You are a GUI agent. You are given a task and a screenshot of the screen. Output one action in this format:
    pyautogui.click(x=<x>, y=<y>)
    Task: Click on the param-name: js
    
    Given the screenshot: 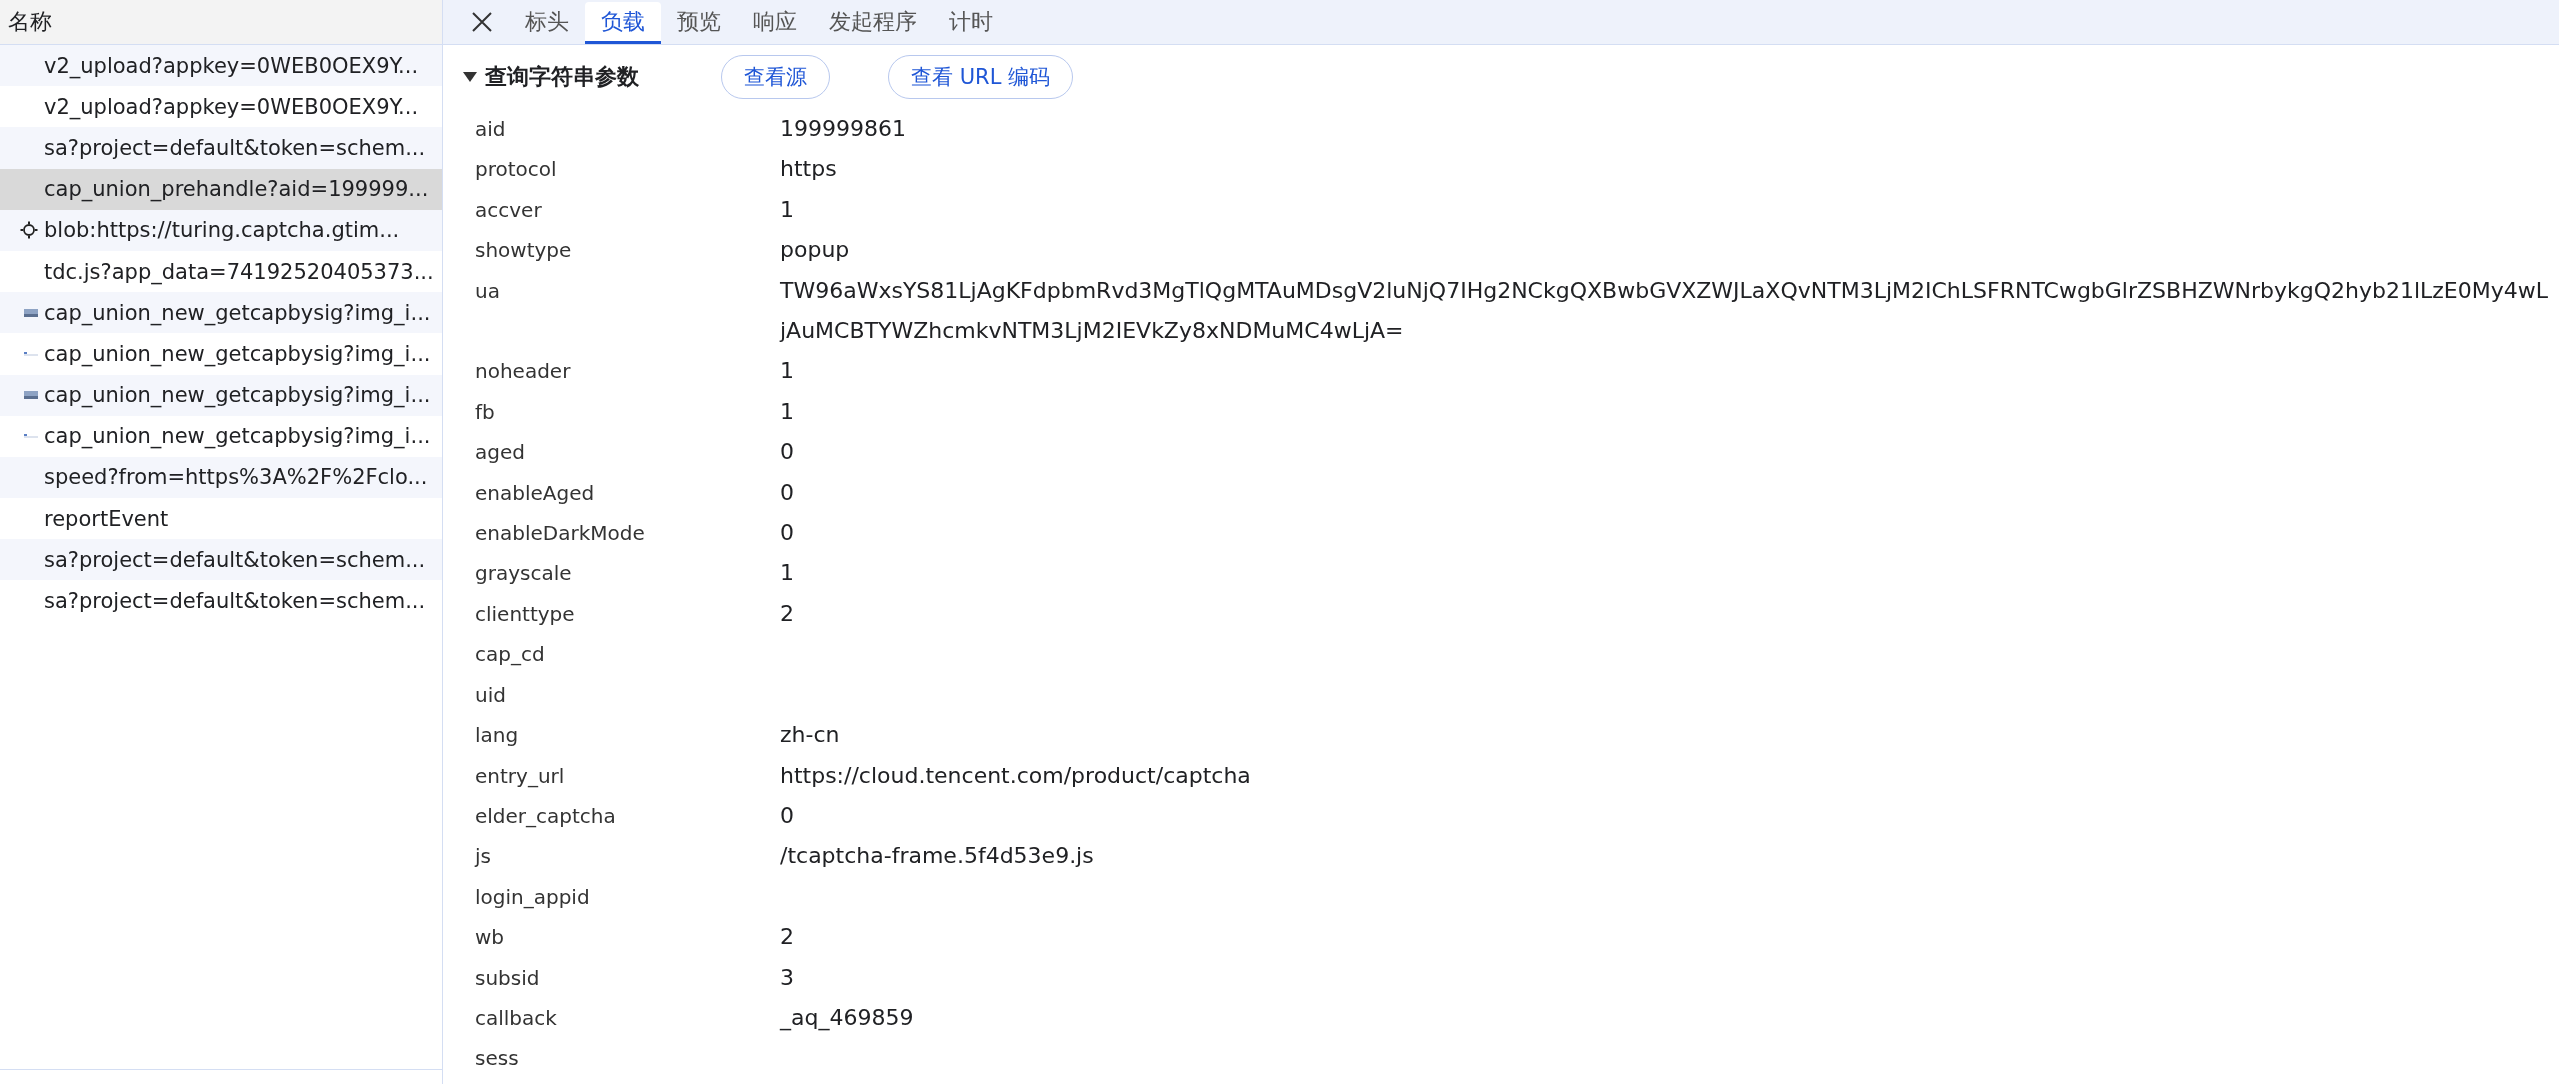 What is the action you would take?
    pyautogui.click(x=483, y=857)
    